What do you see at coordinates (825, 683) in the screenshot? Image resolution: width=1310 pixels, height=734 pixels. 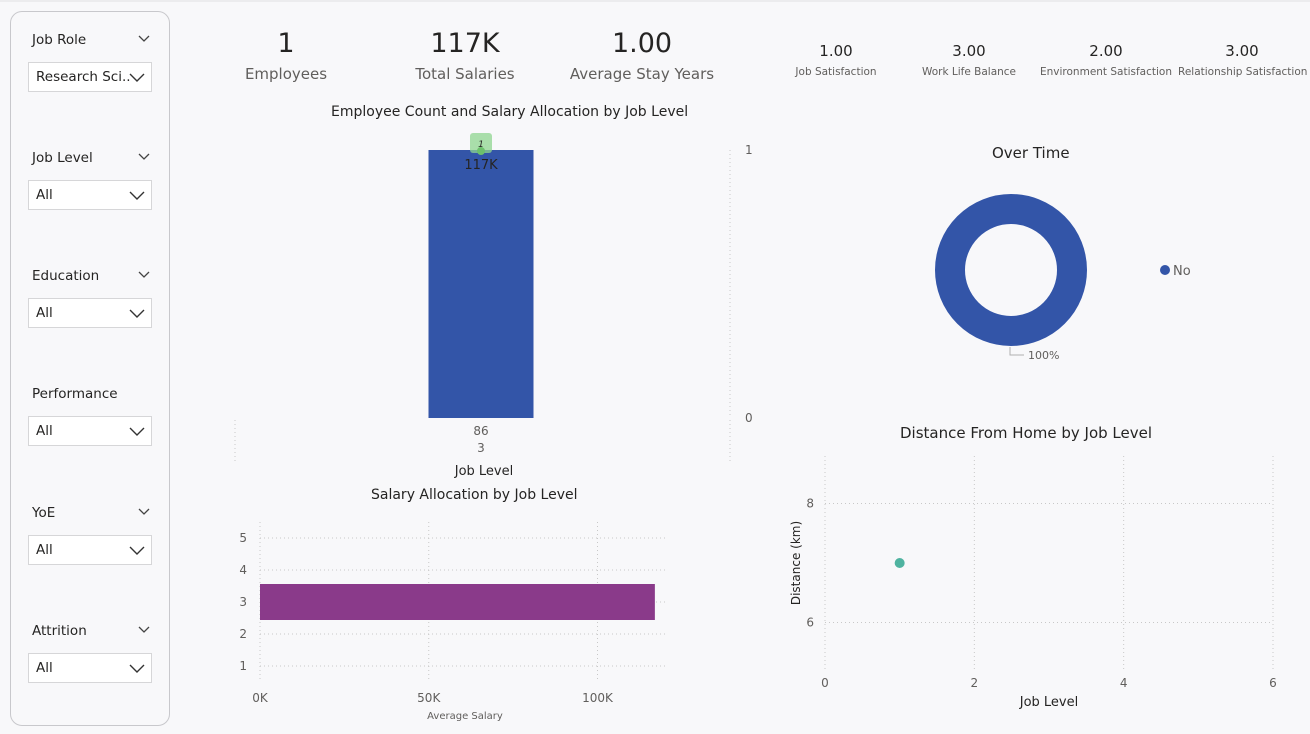 I see `x-tick-label: 0` at bounding box center [825, 683].